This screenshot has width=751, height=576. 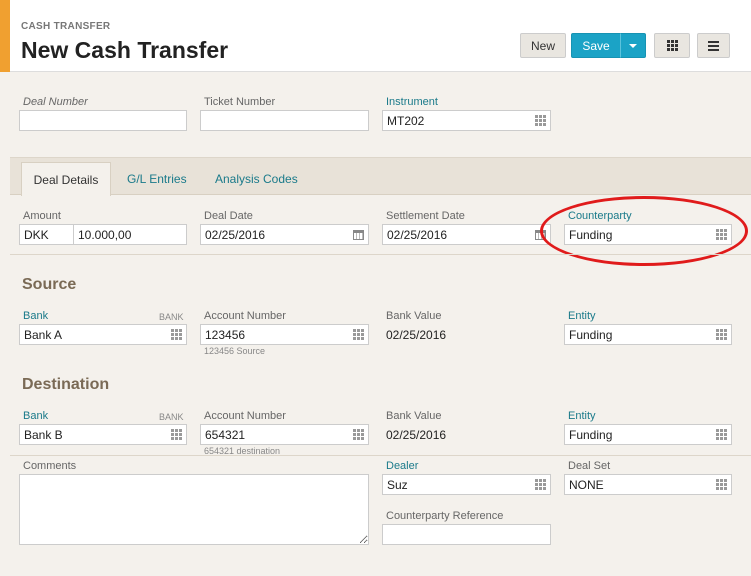 I want to click on source-bank-field: Bank A, so click(x=103, y=334).